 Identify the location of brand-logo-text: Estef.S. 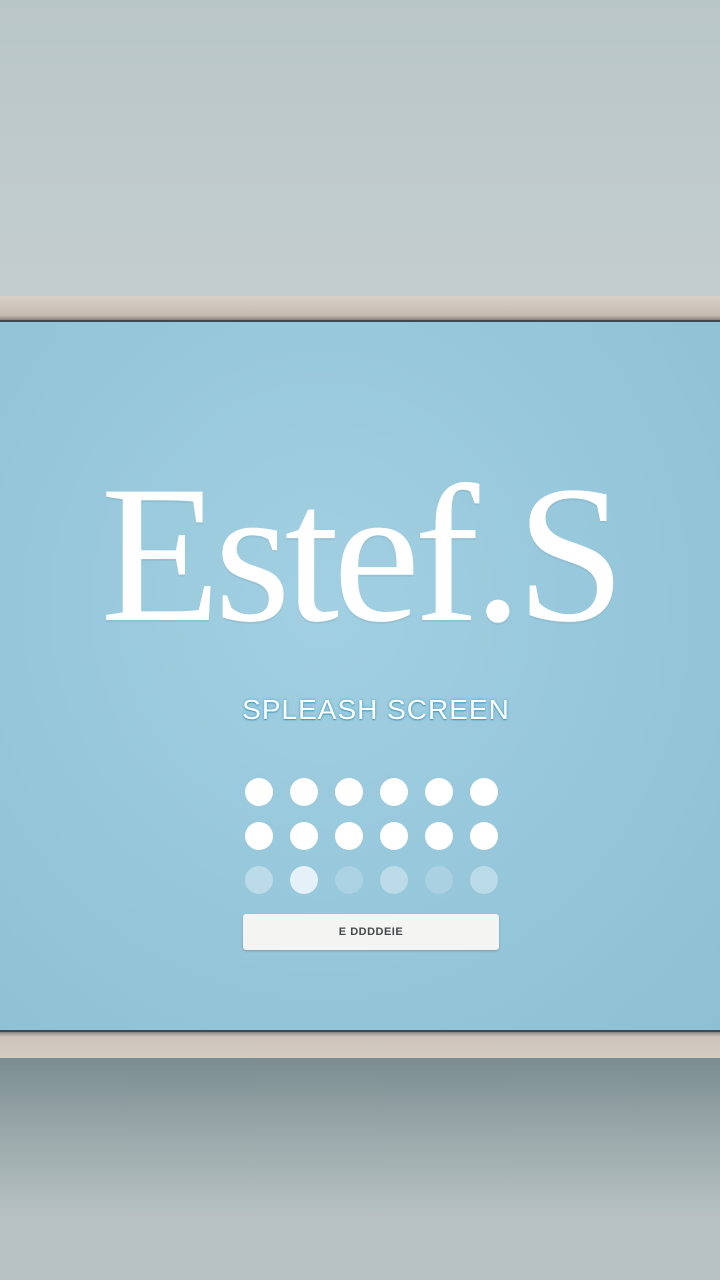
(363, 554).